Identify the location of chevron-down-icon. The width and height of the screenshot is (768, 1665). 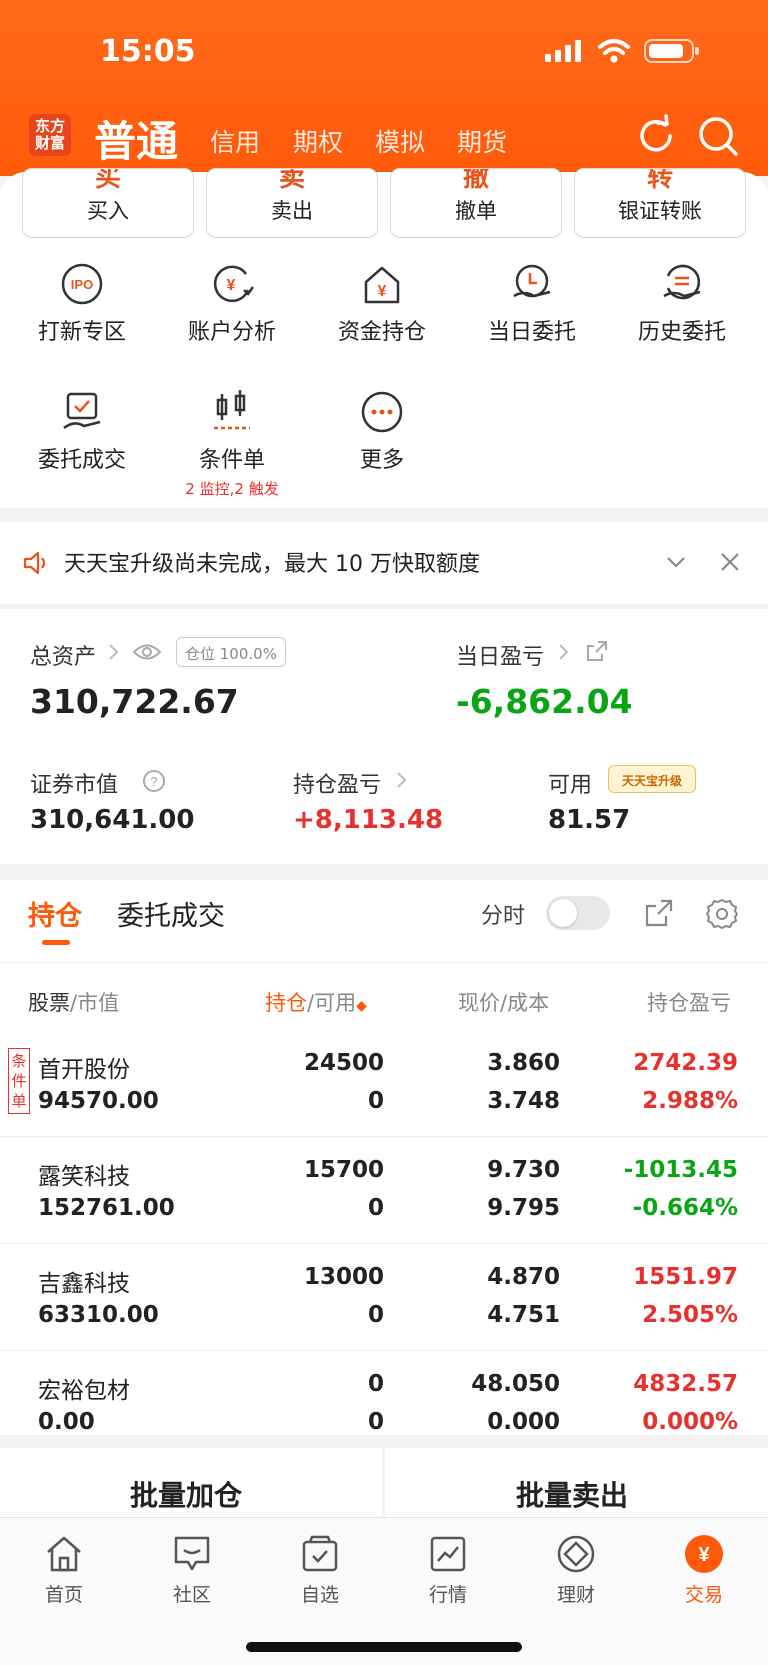
(676, 562).